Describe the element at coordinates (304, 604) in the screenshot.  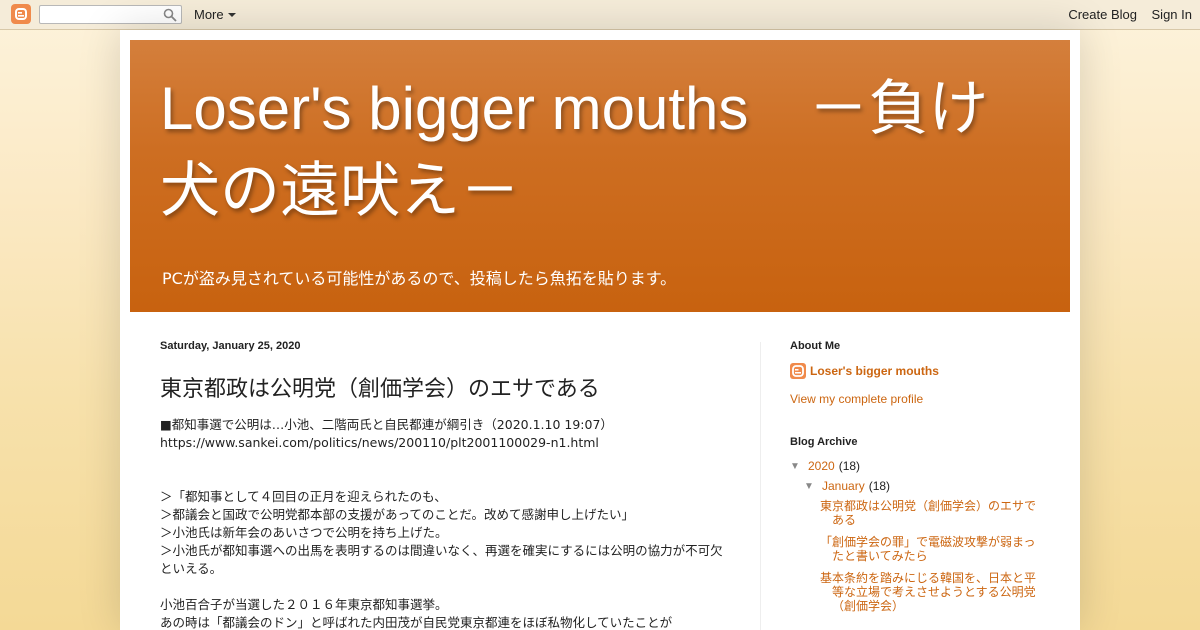
I see `post-line: 小池百合子が当選した２０１６年東京都知事選挙。` at that location.